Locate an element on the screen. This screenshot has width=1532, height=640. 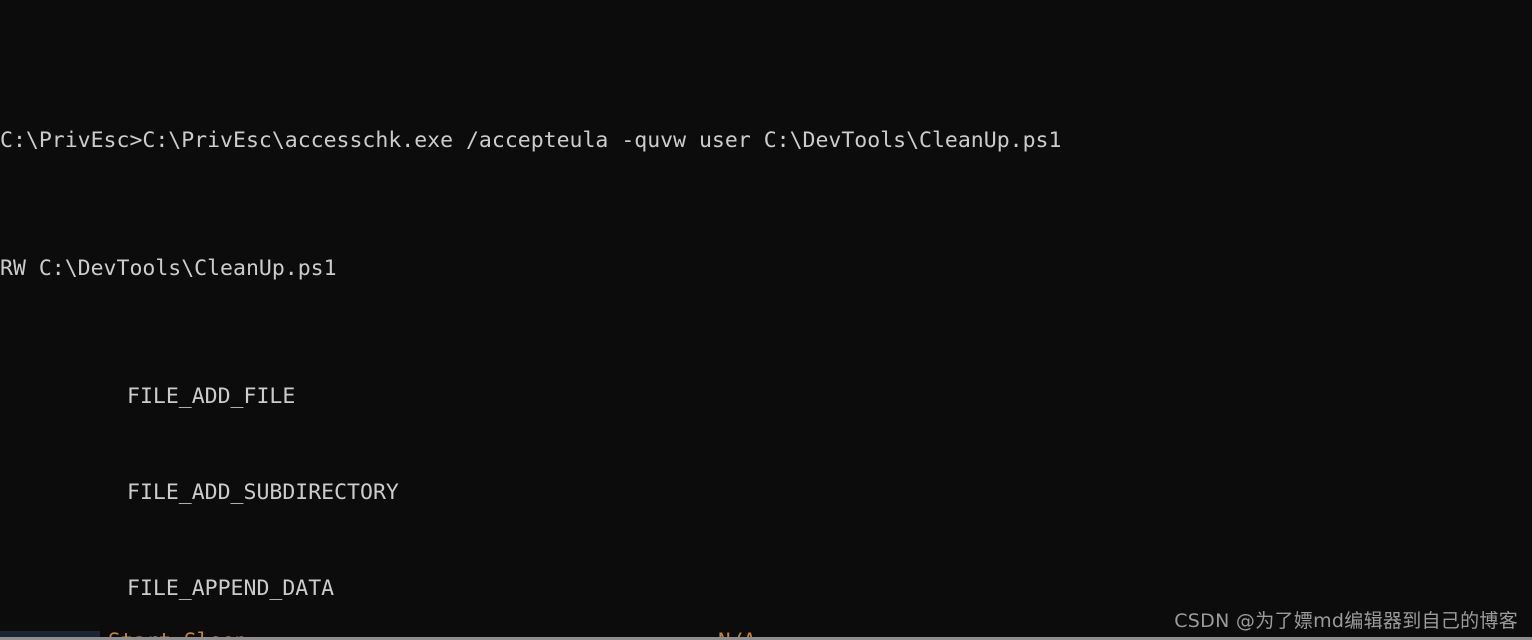
result-header-line: RW C:\DevTools\CleanUp.ps1 is located at coordinates (168, 268).